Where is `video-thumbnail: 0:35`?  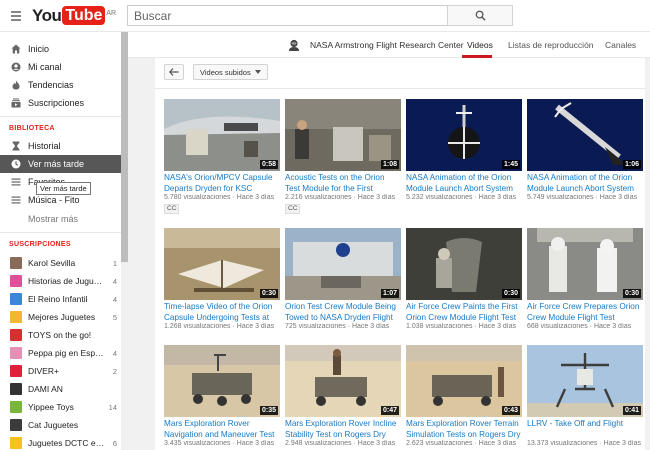
video-thumbnail: 0:35 is located at coordinates (222, 381).